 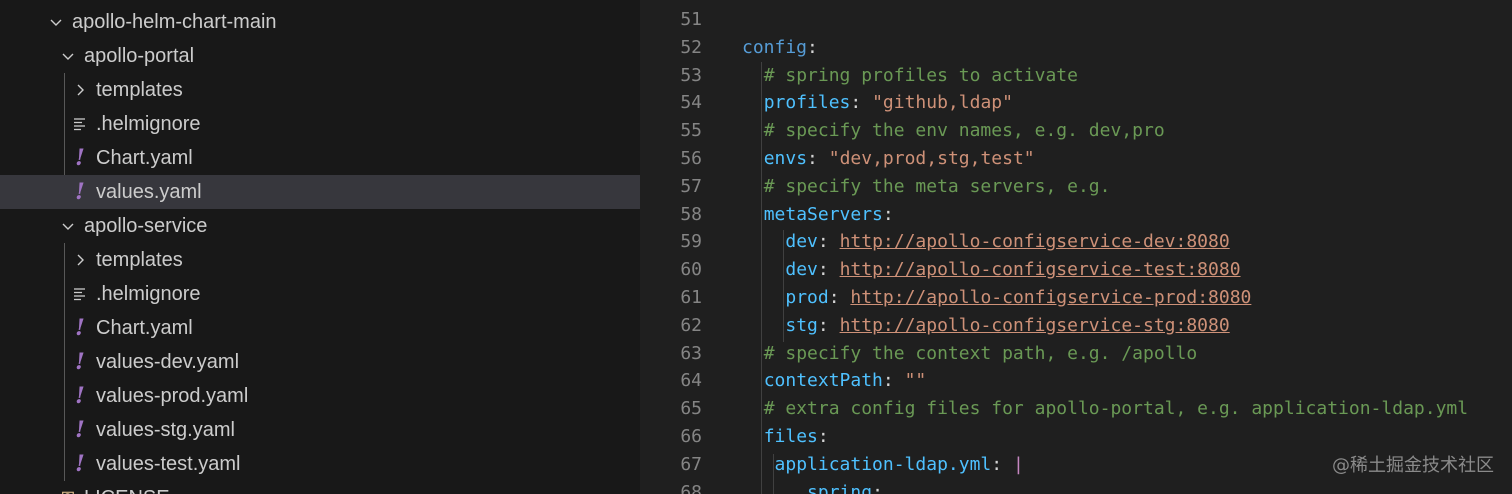 I want to click on code-comment: # spring profiles to activate, so click(x=920, y=75).